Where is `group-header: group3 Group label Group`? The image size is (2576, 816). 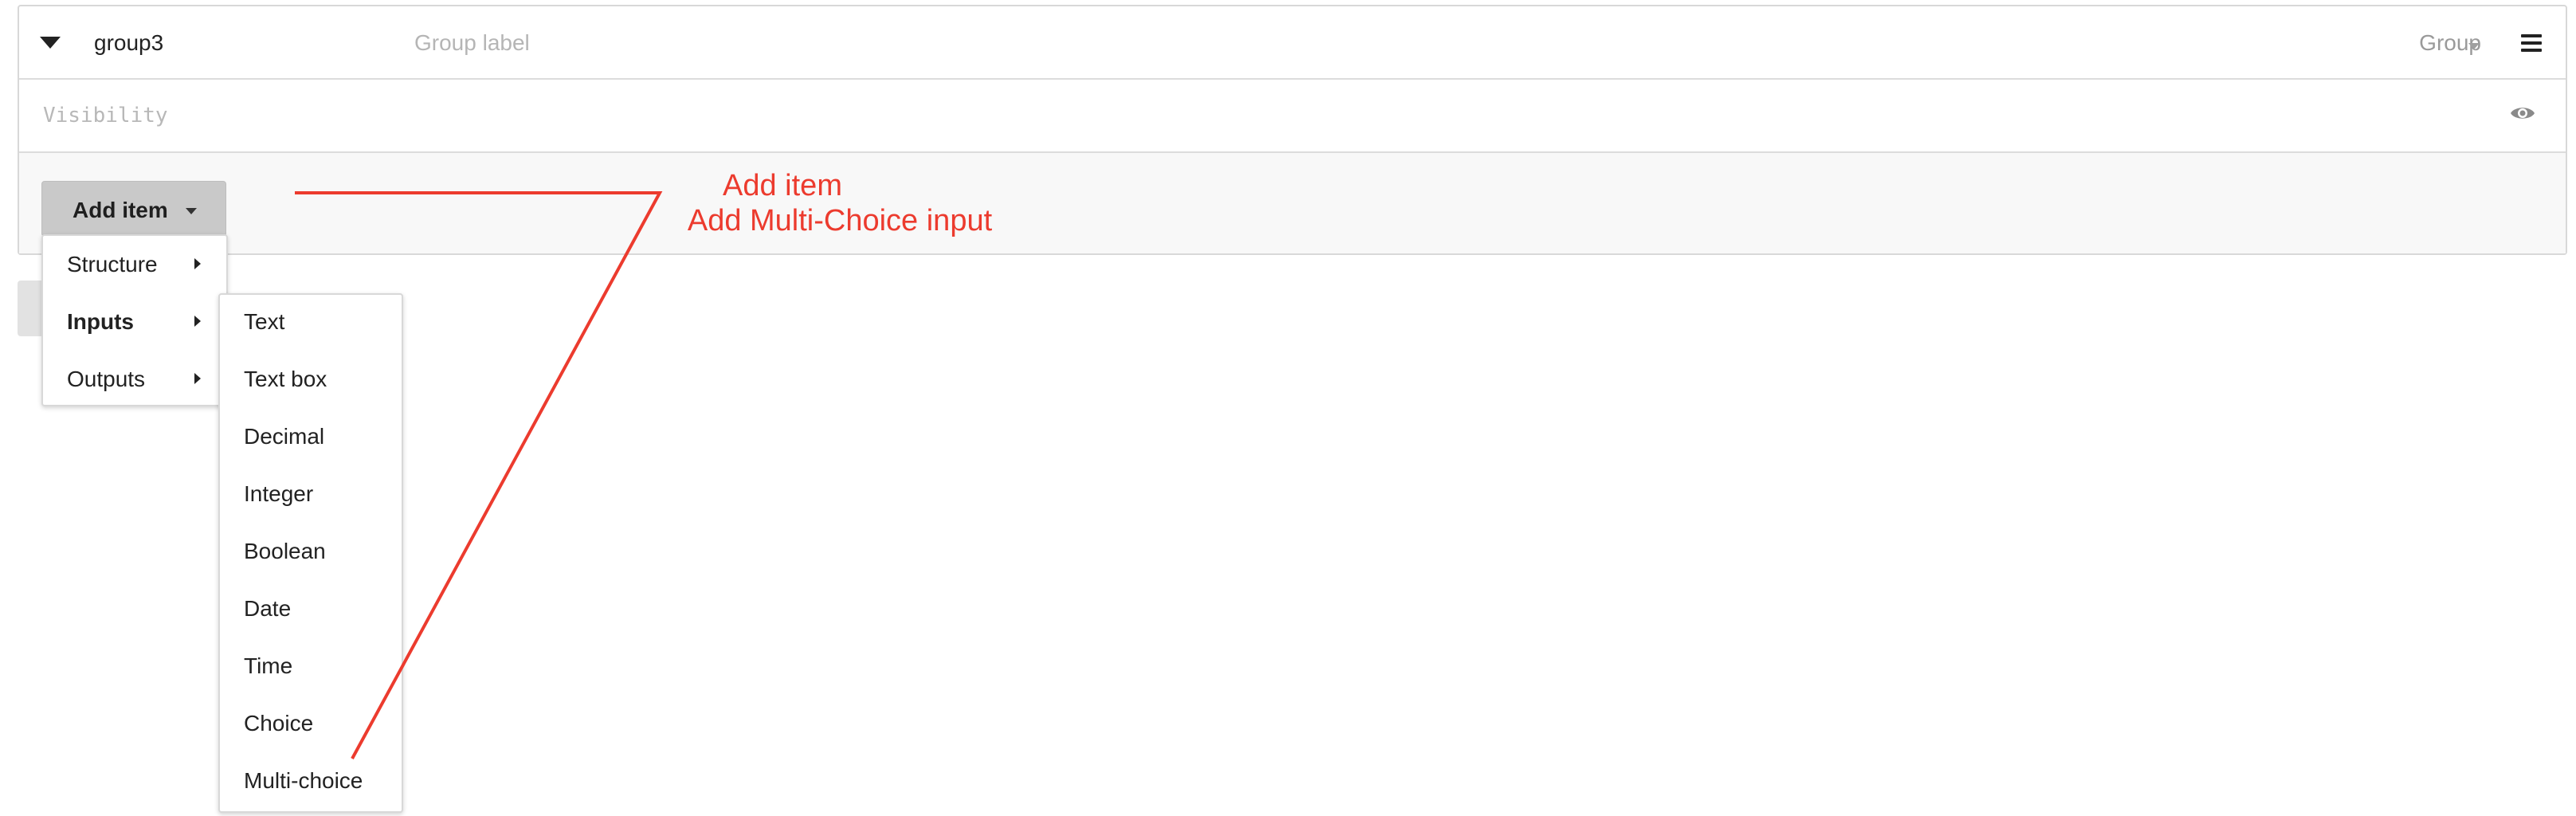 group-header: group3 Group label Group is located at coordinates (1292, 43).